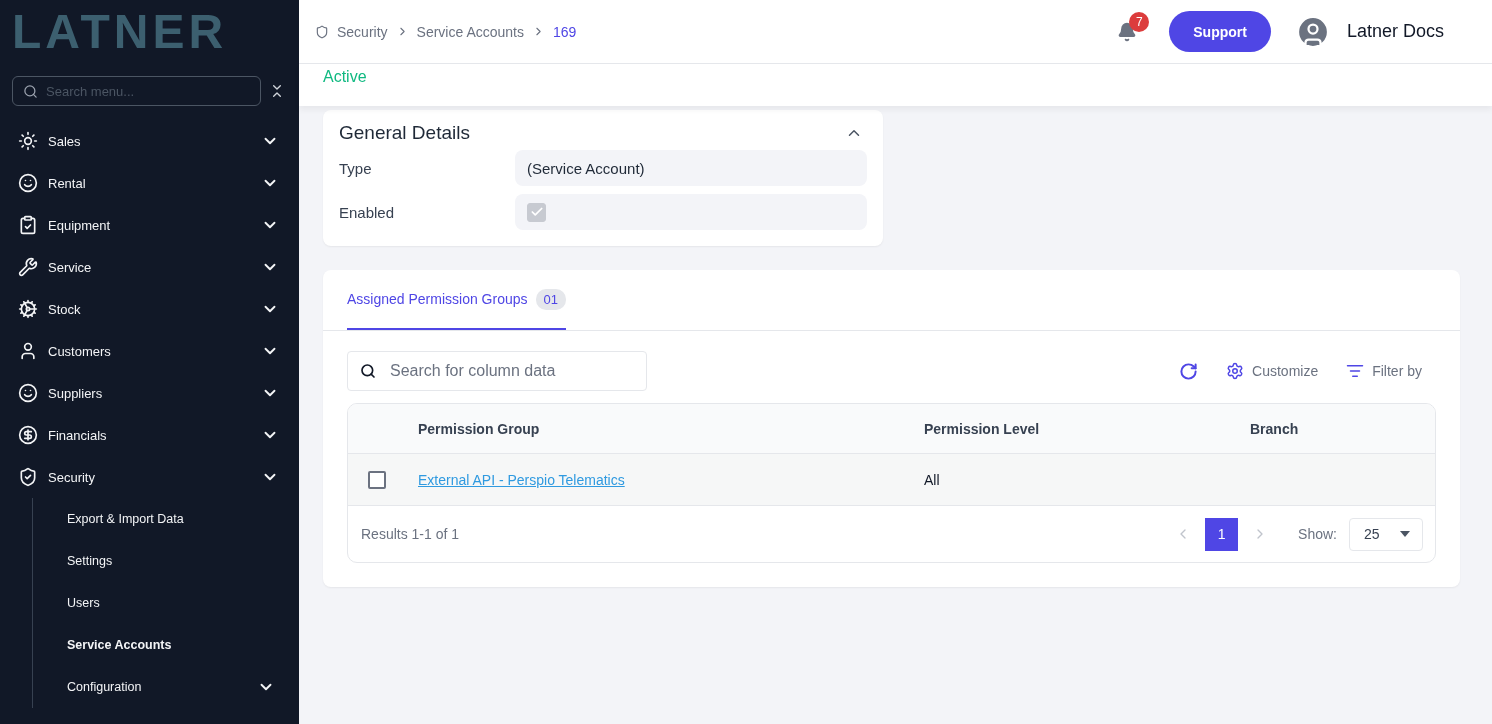 This screenshot has height=724, width=1492. I want to click on tab: Assigned Permission Groups 01, so click(456, 300).